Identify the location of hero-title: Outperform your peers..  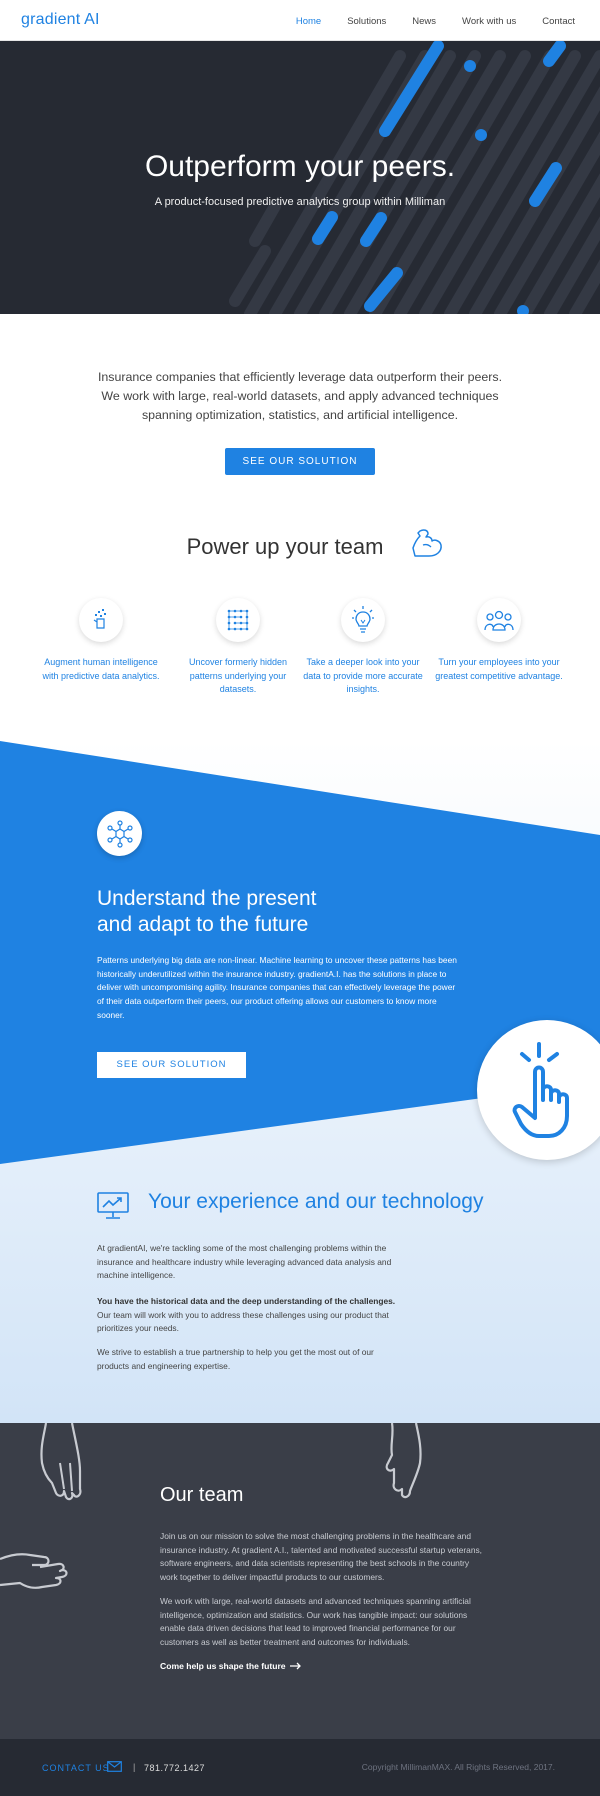
(300, 166).